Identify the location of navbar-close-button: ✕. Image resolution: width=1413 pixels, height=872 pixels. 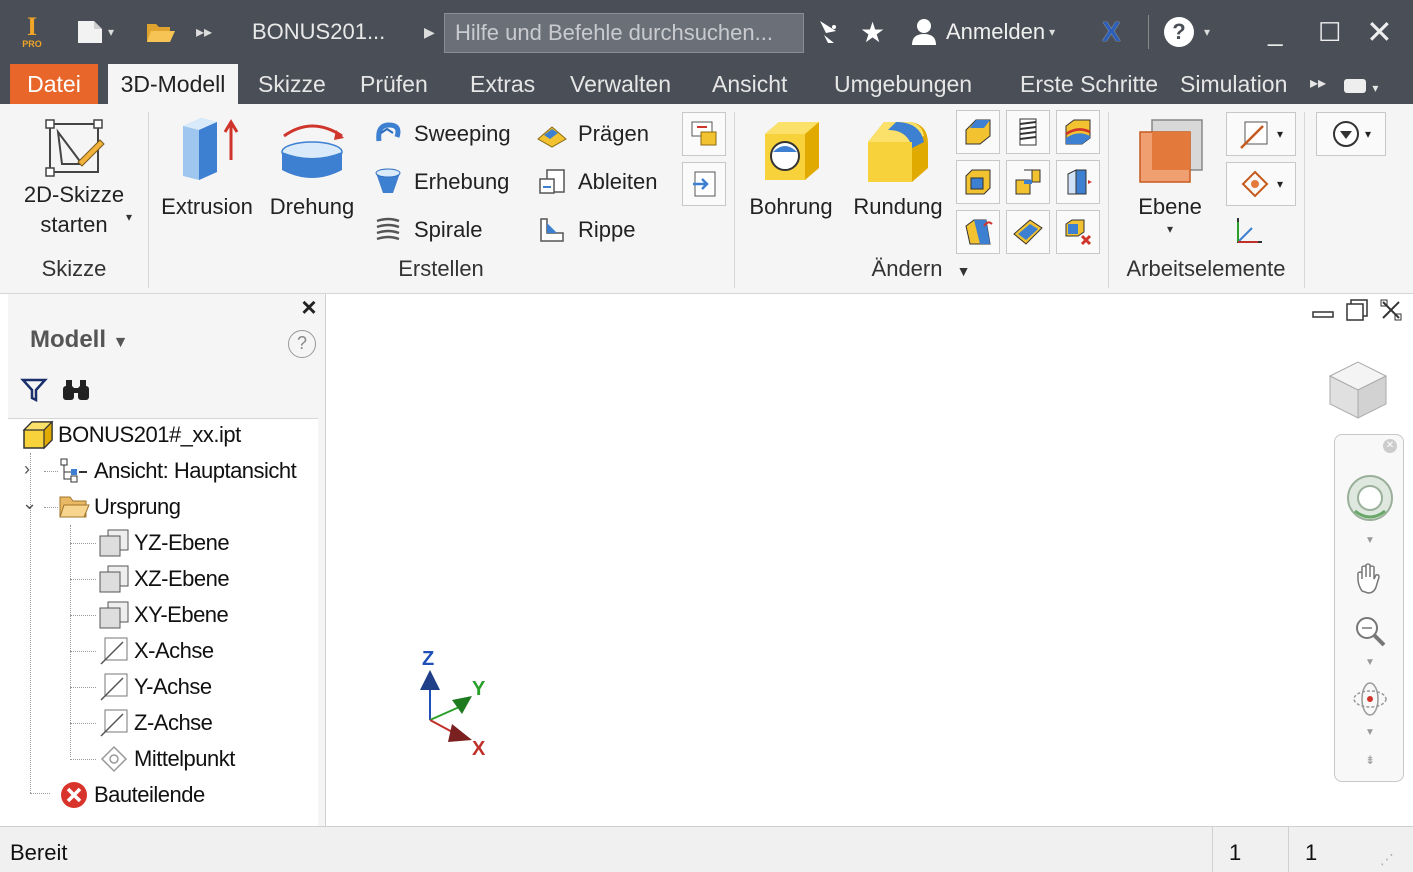
(1370, 446).